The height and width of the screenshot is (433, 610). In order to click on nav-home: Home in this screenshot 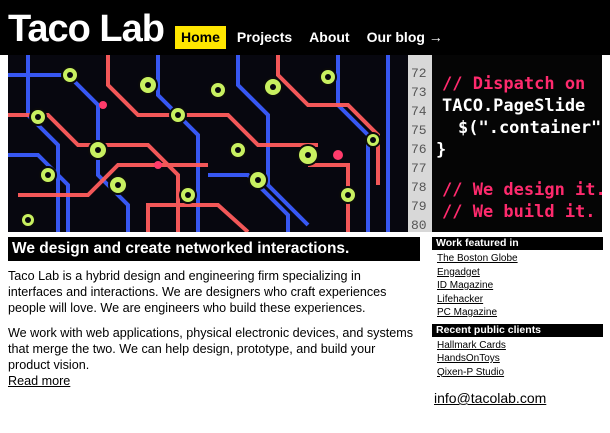, I will do `click(200, 37)`.